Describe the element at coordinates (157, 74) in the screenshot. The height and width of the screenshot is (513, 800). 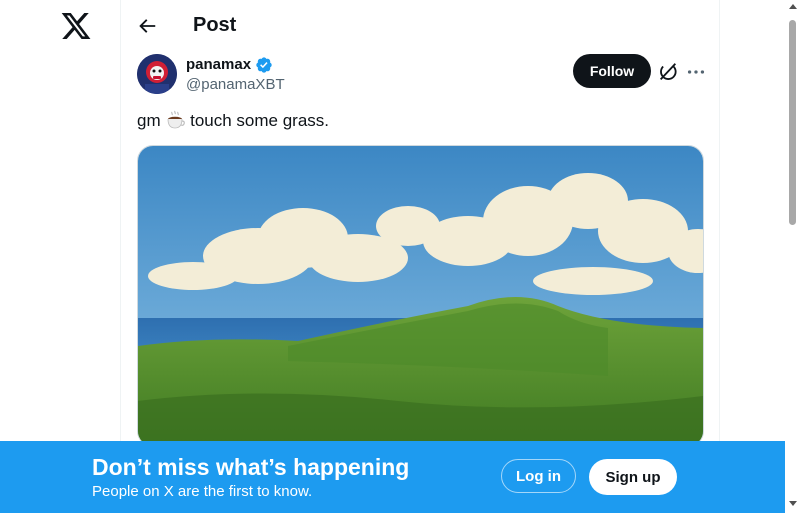
I see `avatar` at that location.